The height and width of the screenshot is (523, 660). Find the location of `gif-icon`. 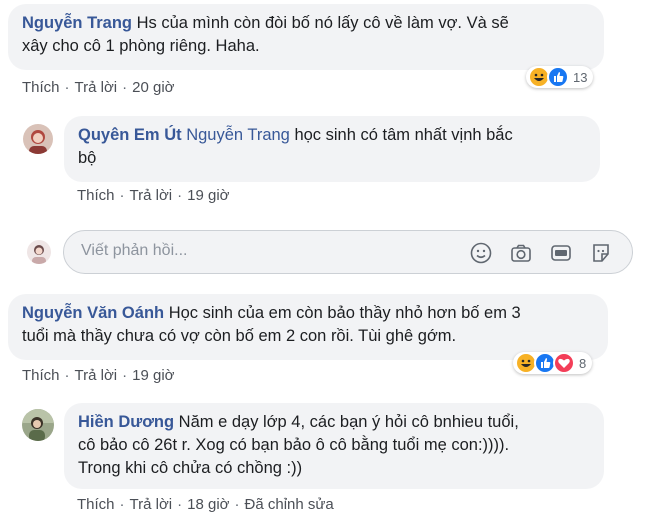

gif-icon is located at coordinates (561, 253).